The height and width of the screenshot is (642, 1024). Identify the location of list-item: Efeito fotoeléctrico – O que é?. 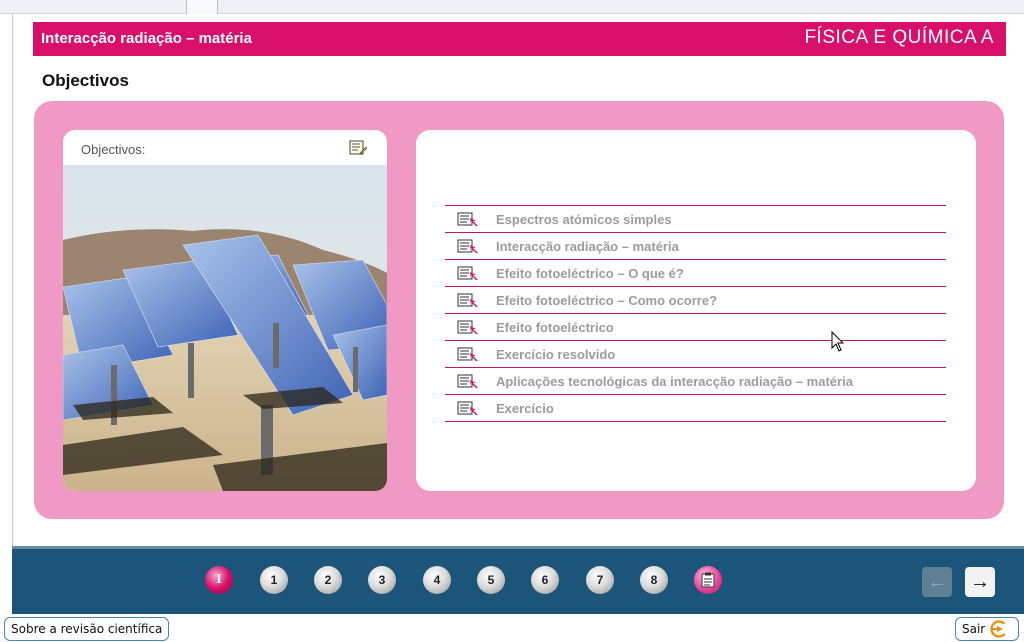
(695, 273).